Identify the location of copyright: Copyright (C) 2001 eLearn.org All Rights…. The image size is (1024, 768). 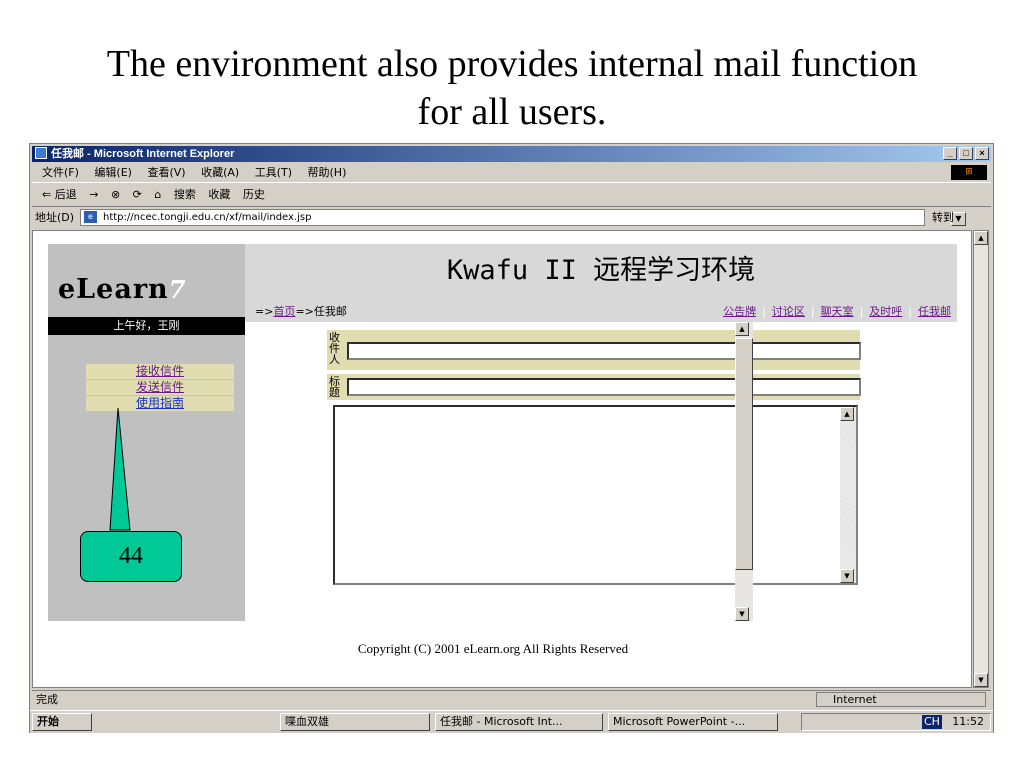
(493, 648).